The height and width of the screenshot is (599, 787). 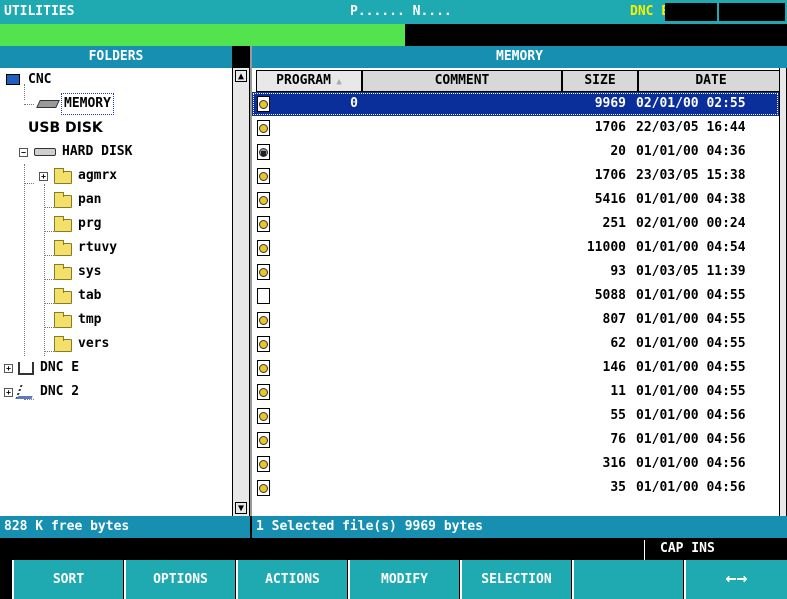 I want to click on folders-scrollbar: ▲ ▼, so click(x=241, y=292).